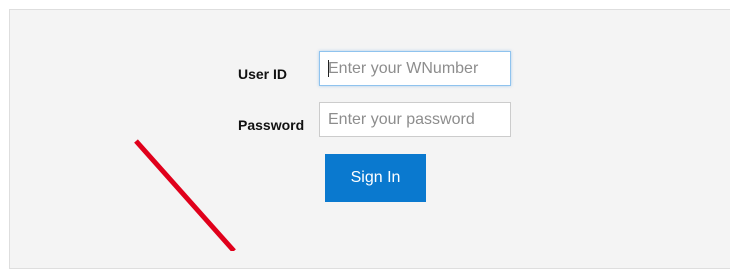 The width and height of the screenshot is (730, 269). What do you see at coordinates (271, 125) in the screenshot?
I see `password-label: Password` at bounding box center [271, 125].